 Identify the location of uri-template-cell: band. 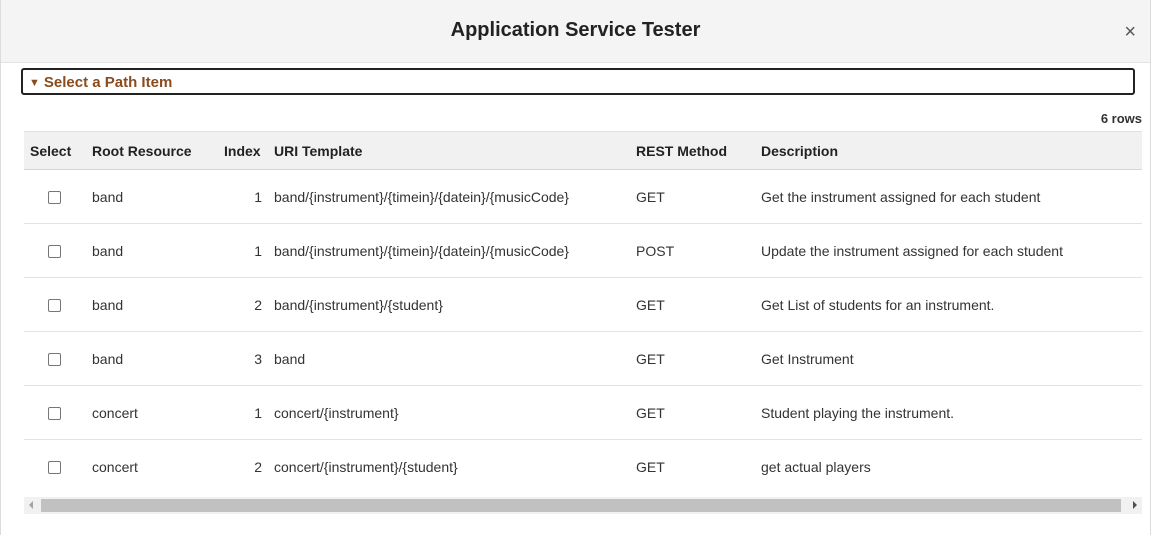
(449, 358).